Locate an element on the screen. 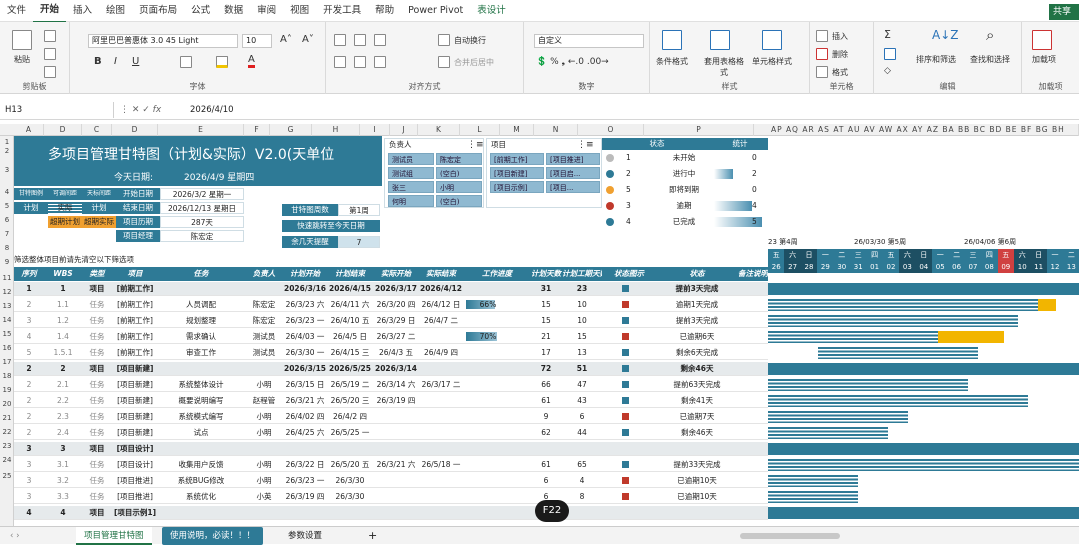  col-header-G: G is located at coordinates (291, 130).